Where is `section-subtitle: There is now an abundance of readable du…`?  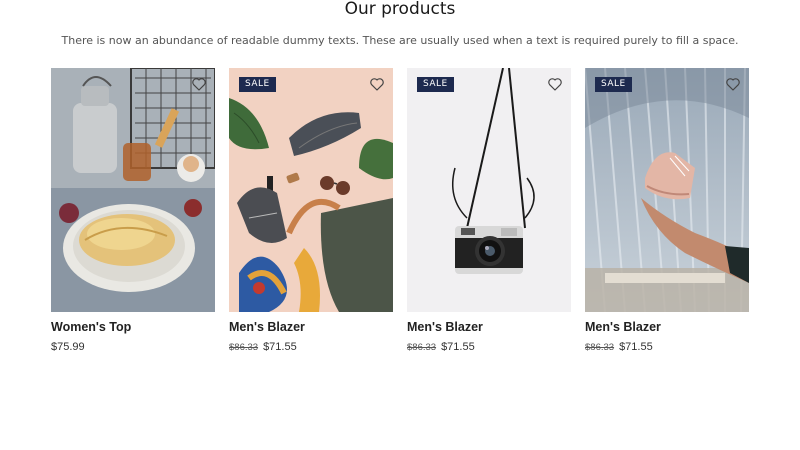 section-subtitle: There is now an abundance of readable du… is located at coordinates (400, 40).